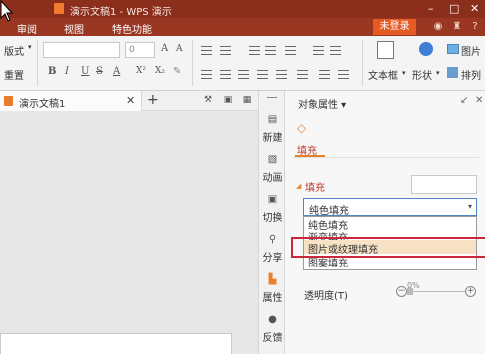  What do you see at coordinates (272, 239) in the screenshot?
I see `share-icon: ⚲` at bounding box center [272, 239].